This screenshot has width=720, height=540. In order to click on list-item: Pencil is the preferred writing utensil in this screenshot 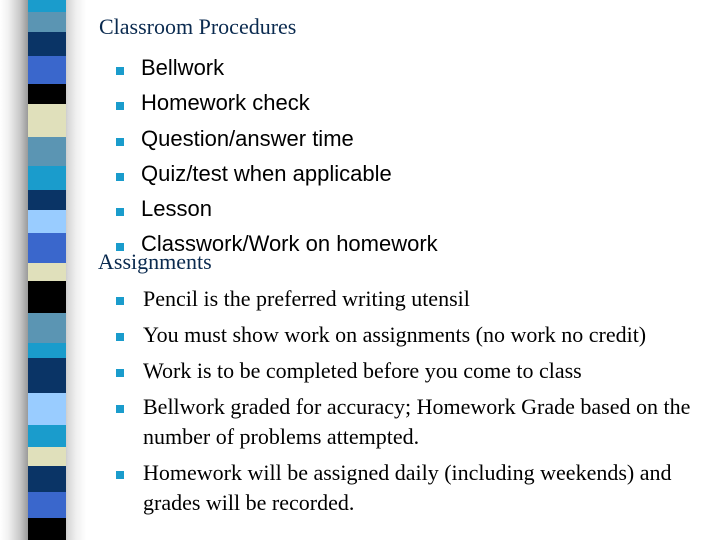, I will do `click(418, 299)`.